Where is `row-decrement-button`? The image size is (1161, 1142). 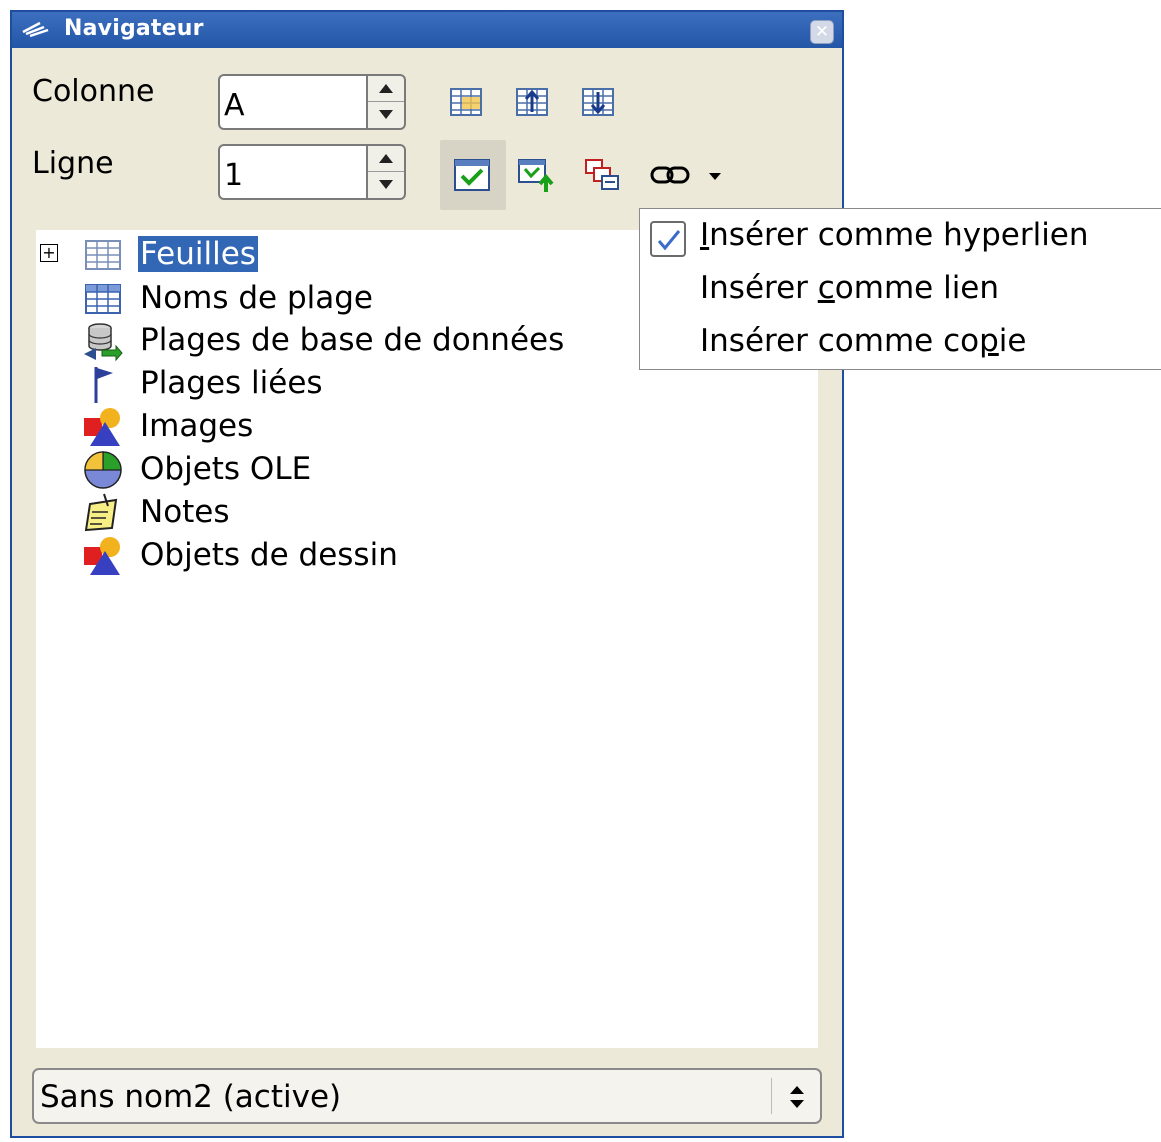
row-decrement-button is located at coordinates (386, 185).